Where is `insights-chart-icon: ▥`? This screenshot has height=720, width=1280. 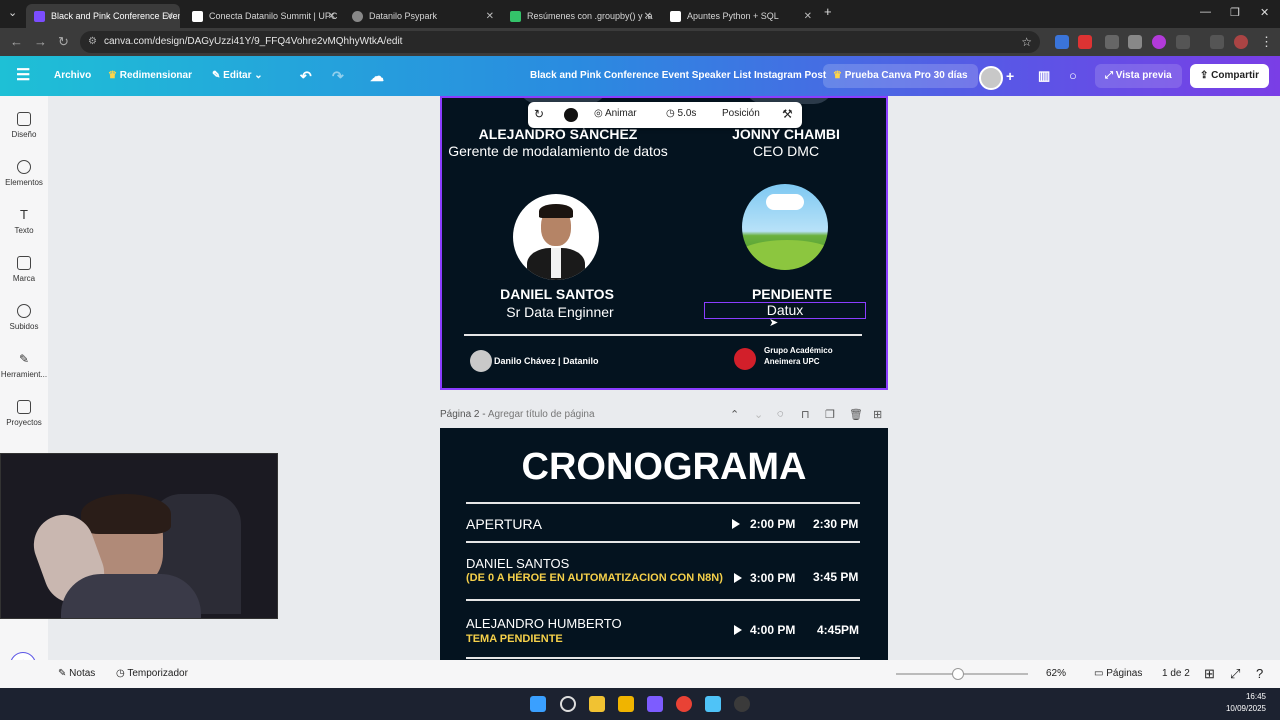 insights-chart-icon: ▥ is located at coordinates (1044, 76).